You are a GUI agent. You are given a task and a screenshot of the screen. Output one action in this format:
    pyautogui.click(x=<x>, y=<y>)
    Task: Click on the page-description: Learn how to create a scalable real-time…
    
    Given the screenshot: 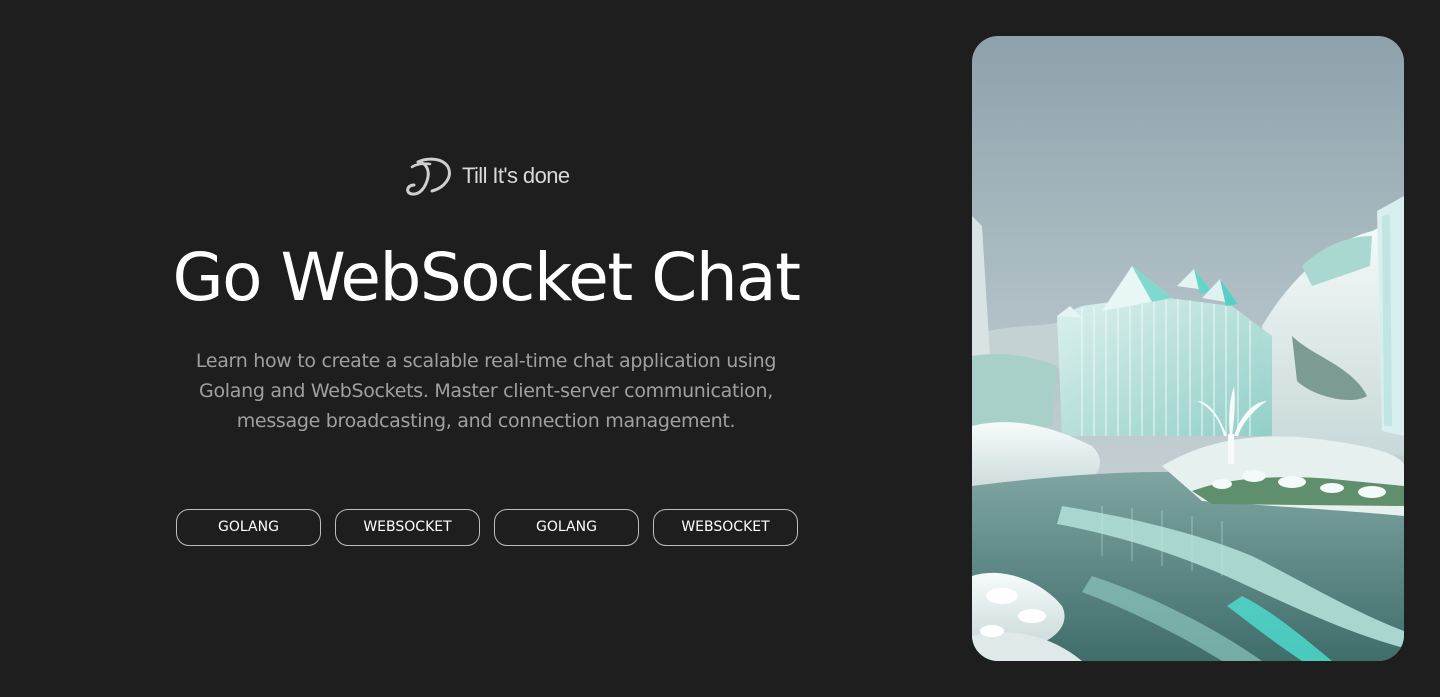 What is the action you would take?
    pyautogui.click(x=486, y=391)
    